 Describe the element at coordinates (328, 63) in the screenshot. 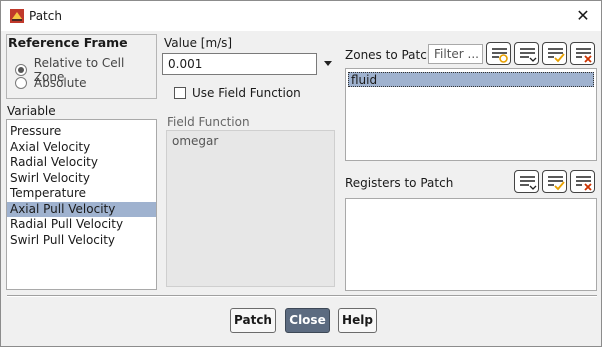

I see `dropdown-arrow-icon` at that location.